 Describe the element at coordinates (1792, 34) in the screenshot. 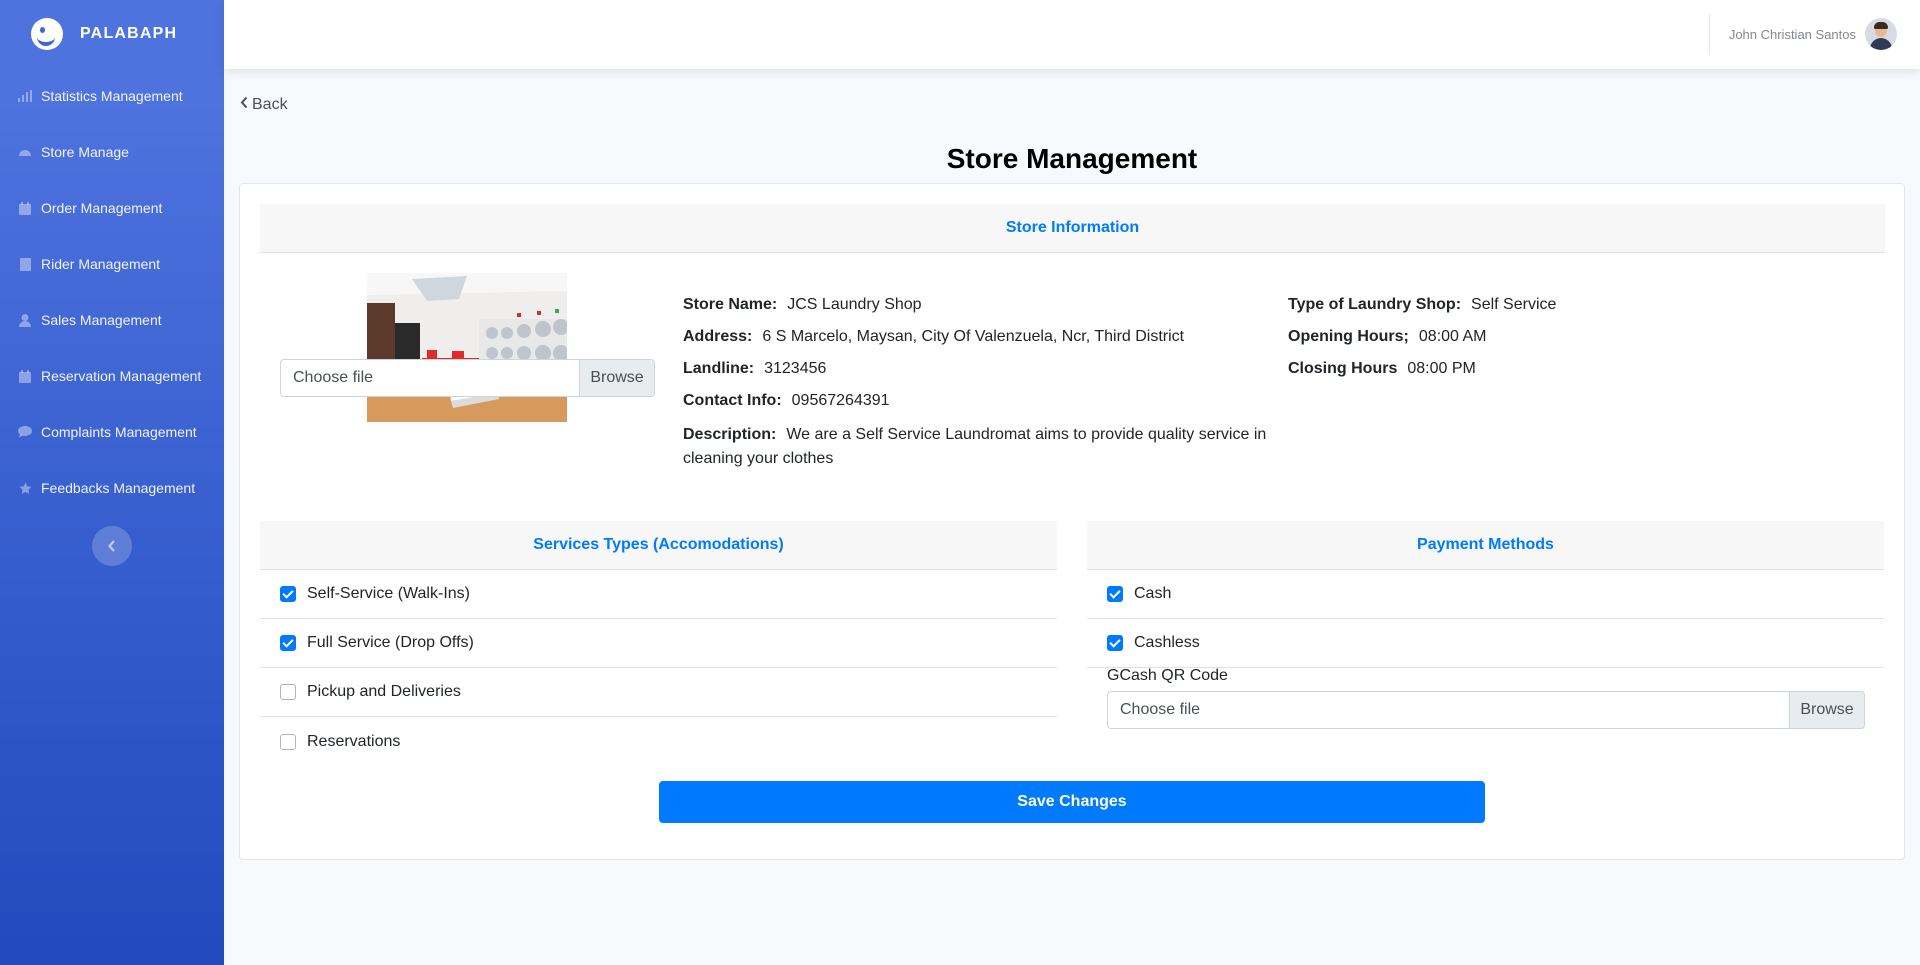

I see `user-name: John Christian Santos` at that location.